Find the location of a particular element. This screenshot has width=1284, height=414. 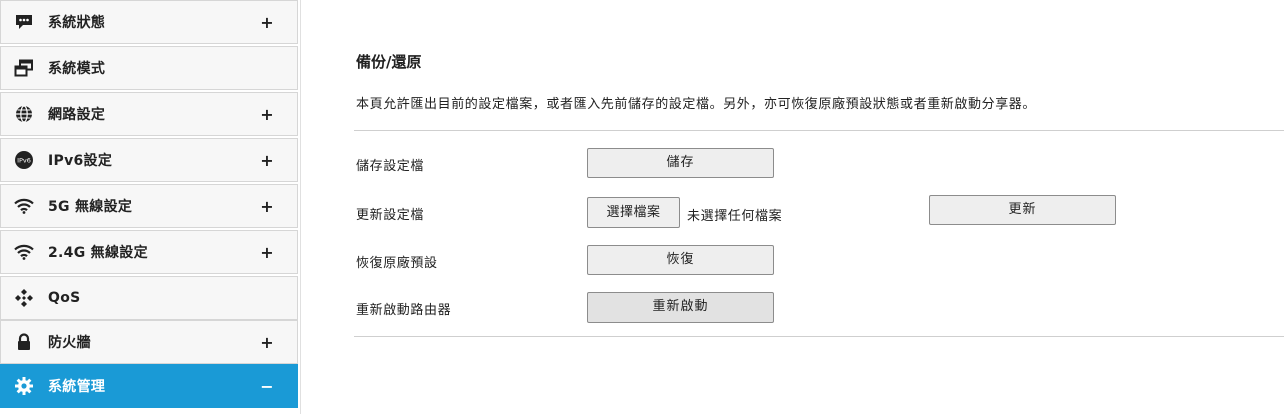

sidebar-item-label: 系統模式 is located at coordinates (77, 69).